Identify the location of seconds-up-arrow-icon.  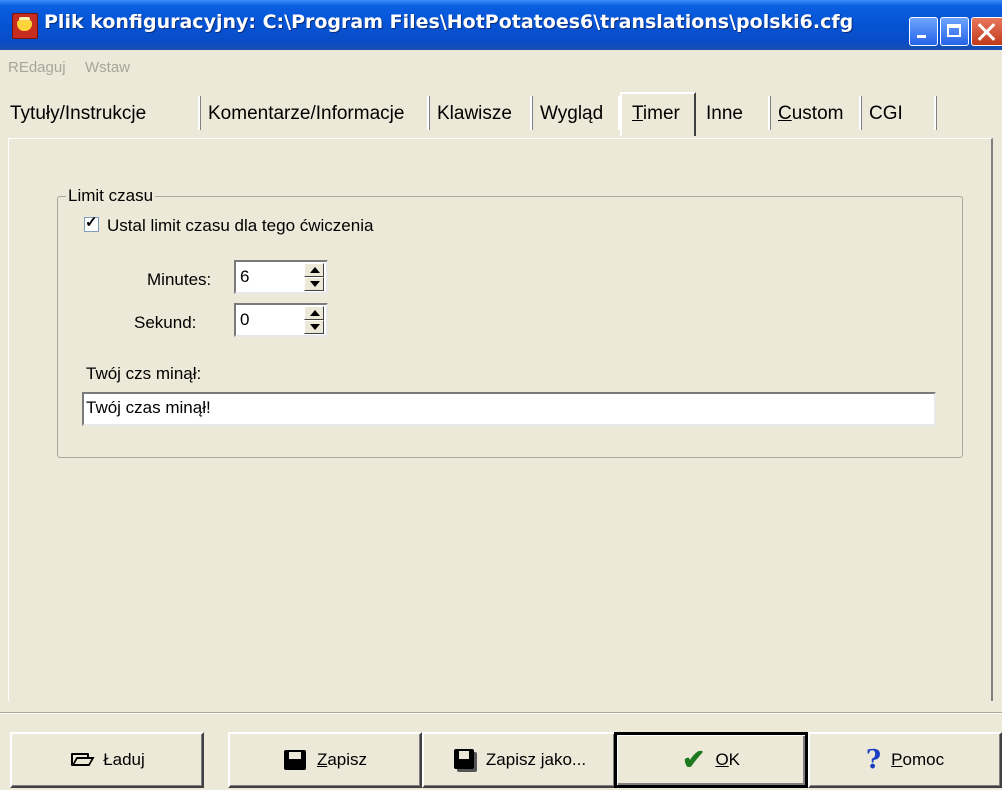
(314, 313).